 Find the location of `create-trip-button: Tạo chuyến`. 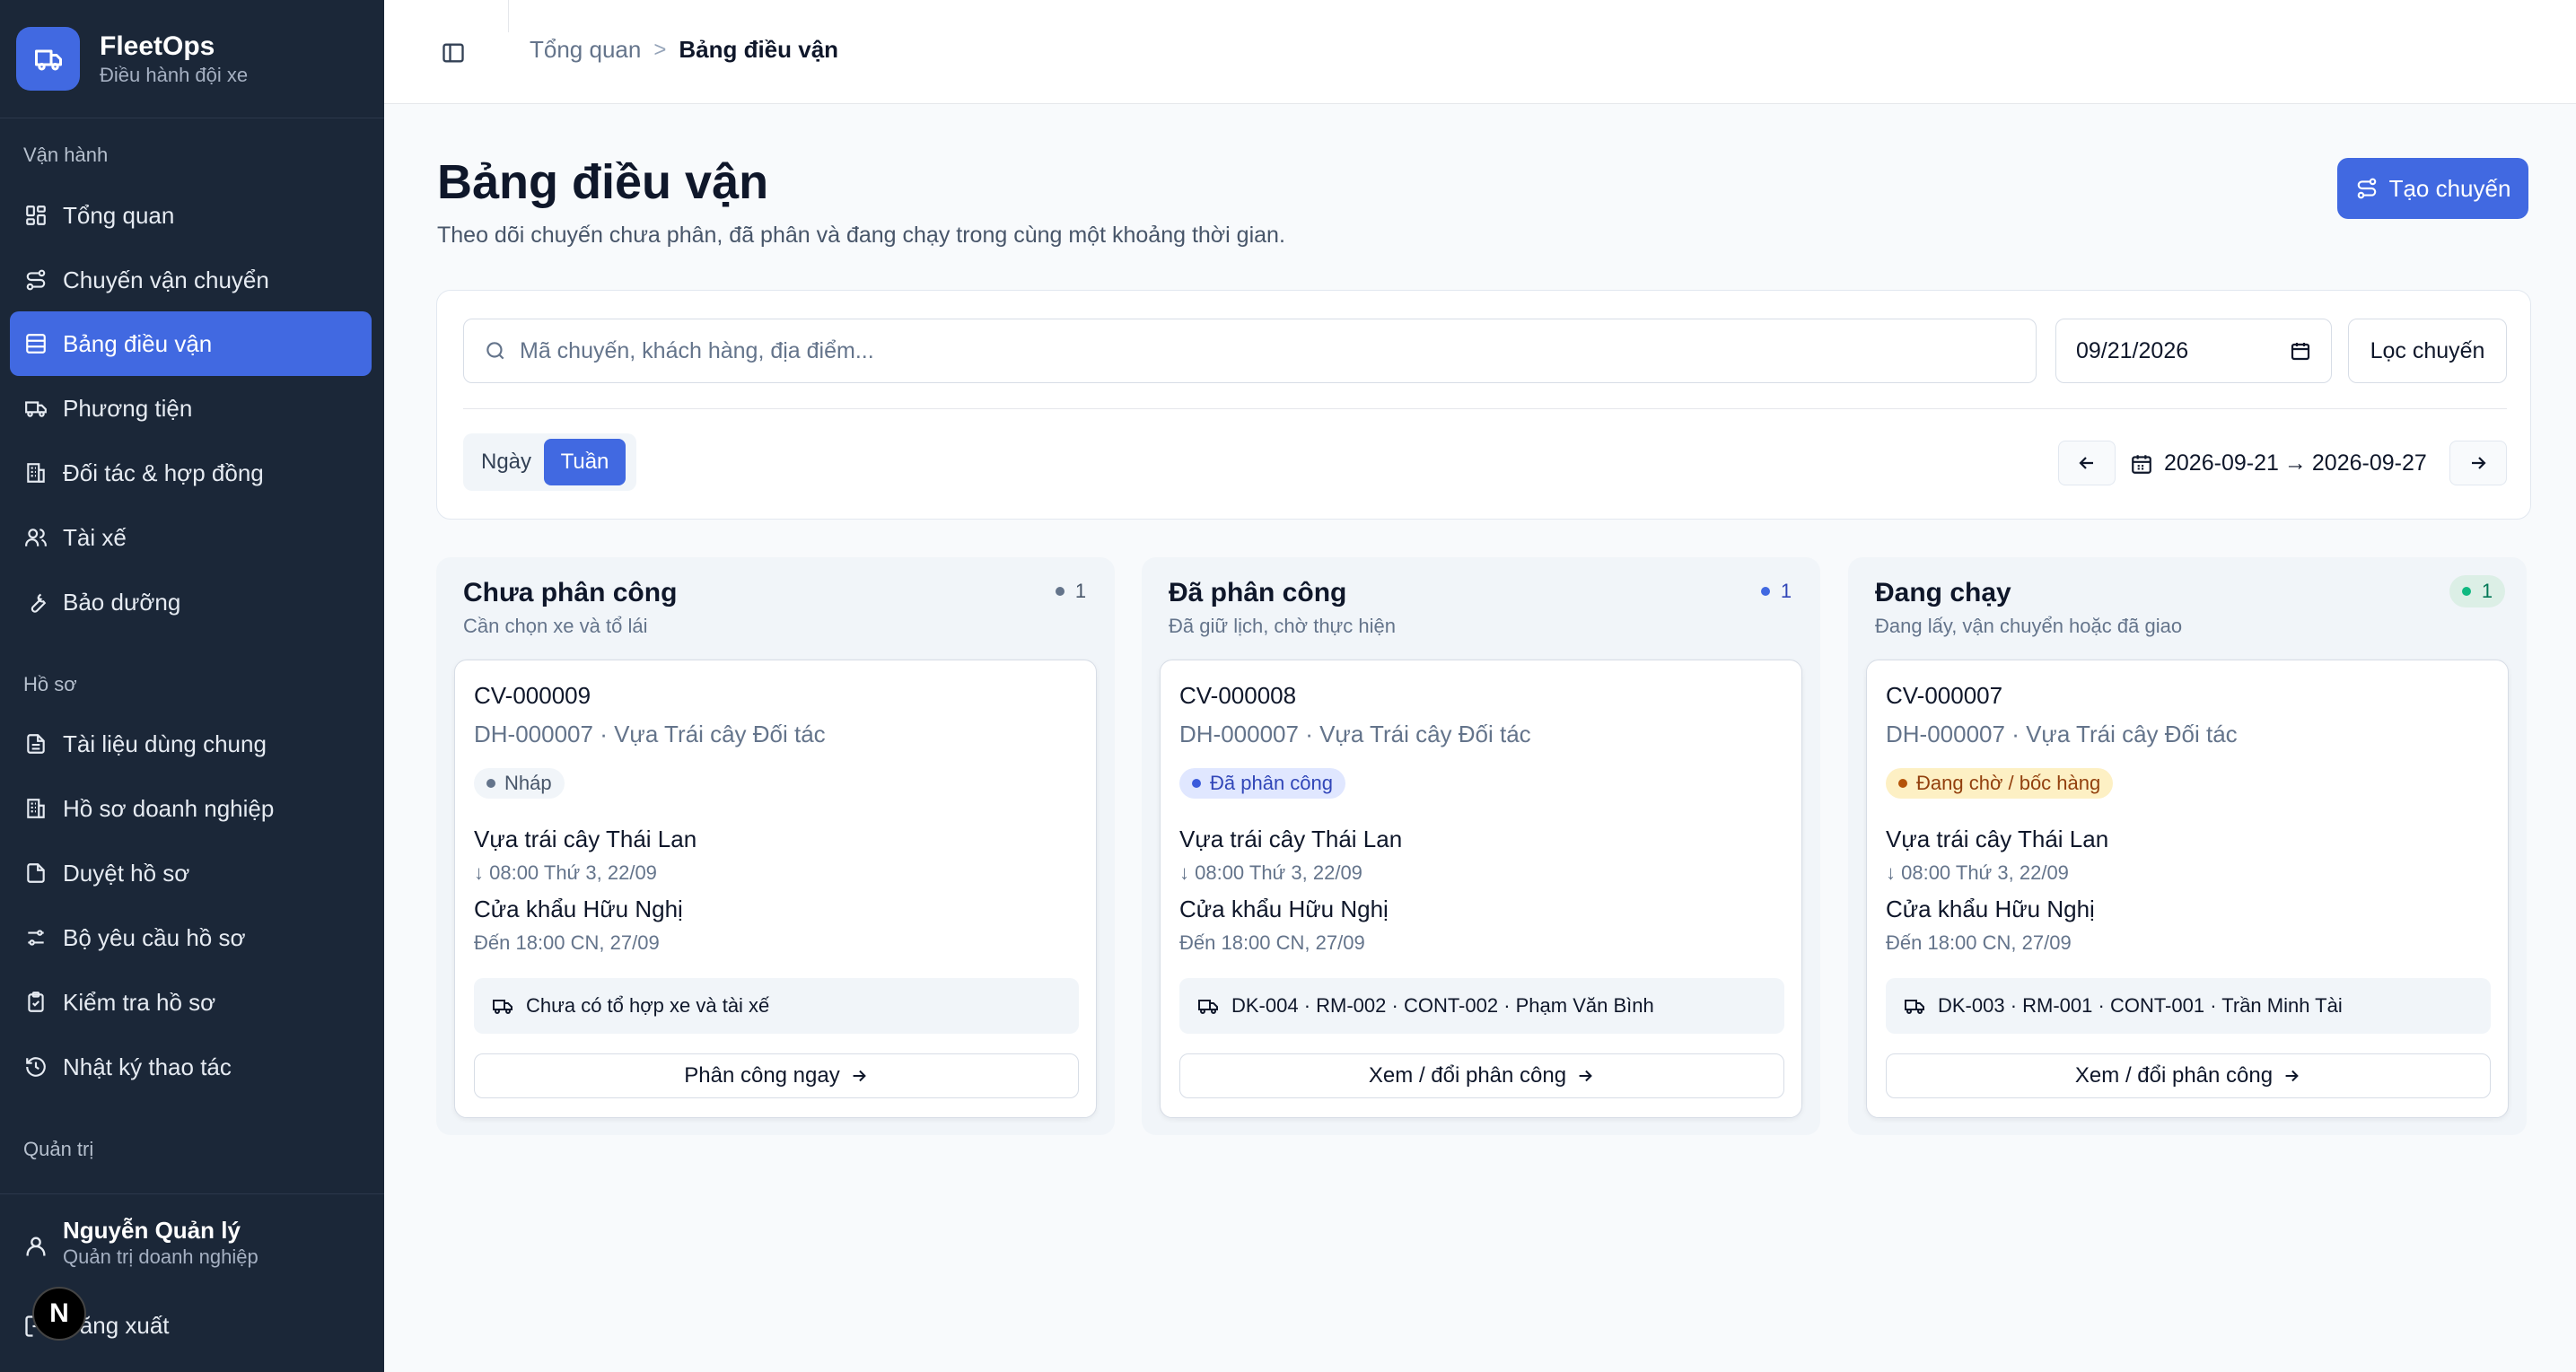

create-trip-button: Tạo chuyến is located at coordinates (2432, 188).